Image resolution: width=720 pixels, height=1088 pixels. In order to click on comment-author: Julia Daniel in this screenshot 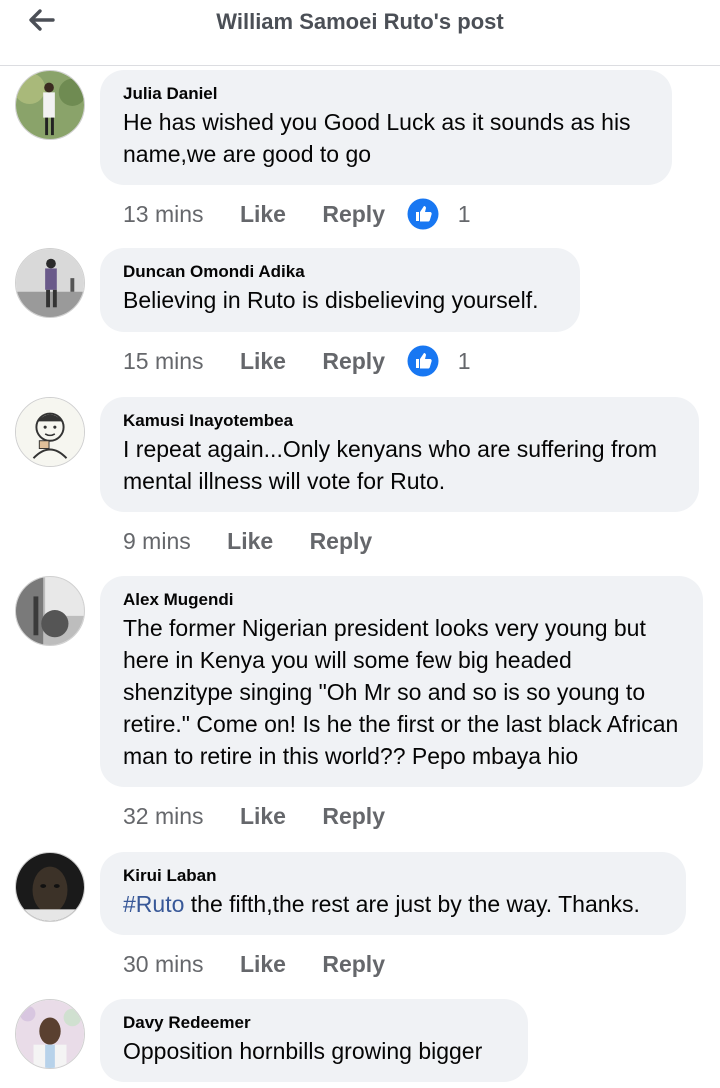, I will do `click(385, 94)`.